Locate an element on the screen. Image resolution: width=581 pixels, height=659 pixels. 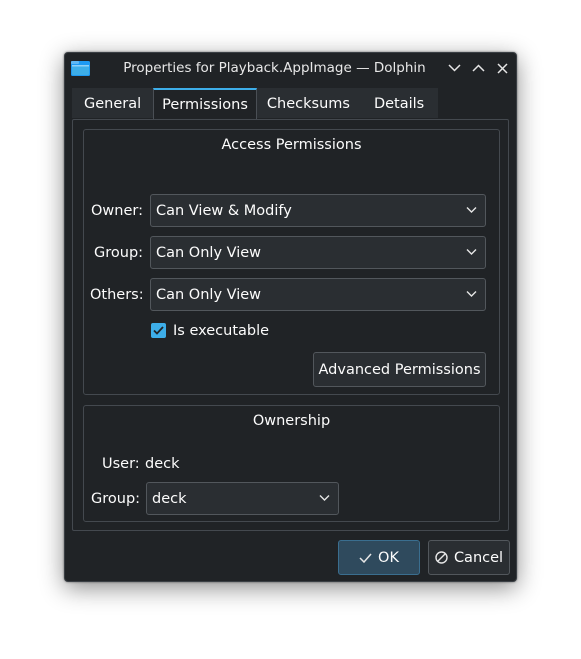
maximize-button is located at coordinates (478, 68).